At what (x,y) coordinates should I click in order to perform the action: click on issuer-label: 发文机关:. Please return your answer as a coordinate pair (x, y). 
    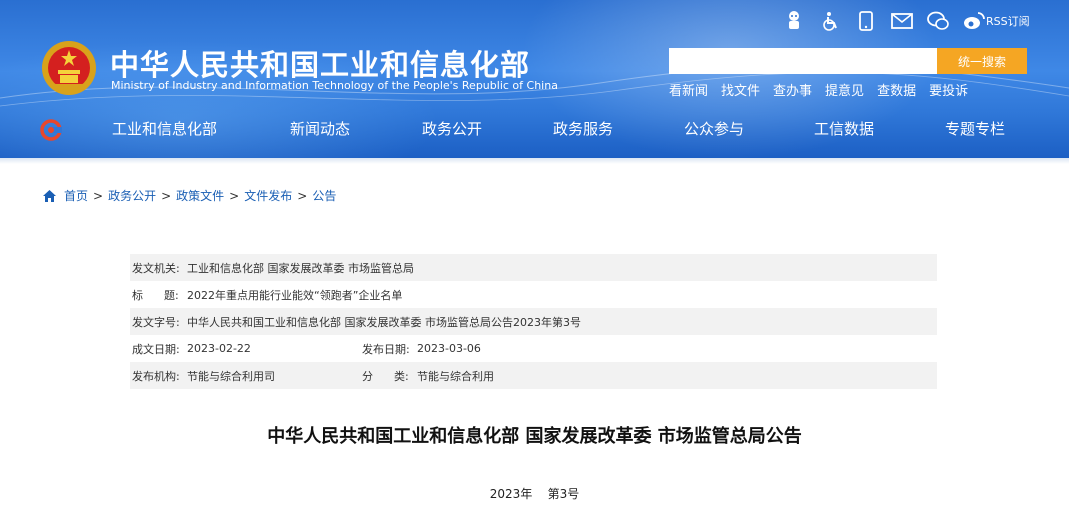
    Looking at the image, I should click on (156, 268).